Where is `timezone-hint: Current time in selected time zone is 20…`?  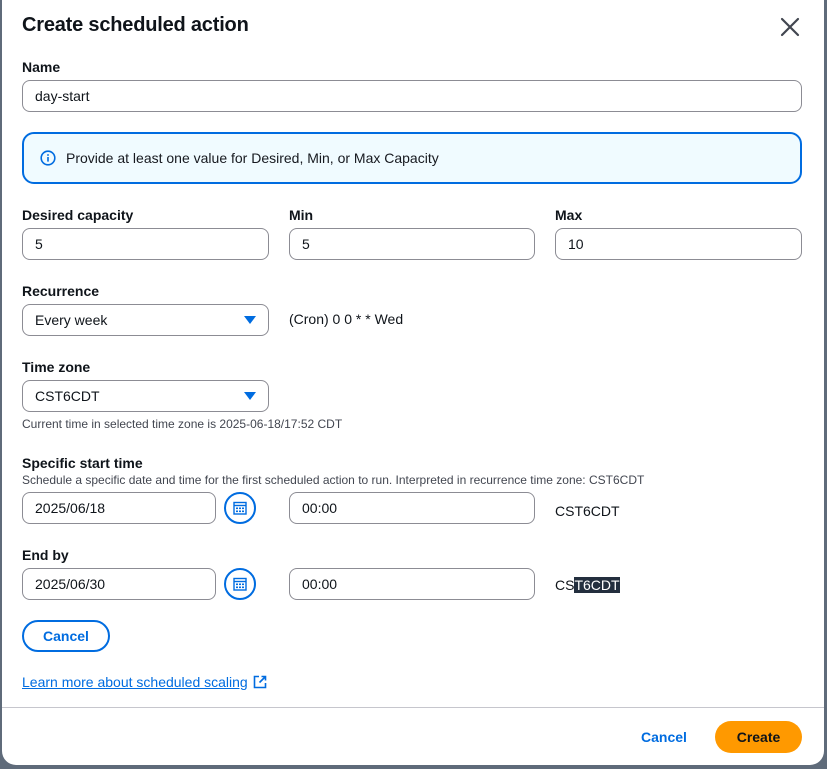
timezone-hint: Current time in selected time zone is 20… is located at coordinates (182, 424).